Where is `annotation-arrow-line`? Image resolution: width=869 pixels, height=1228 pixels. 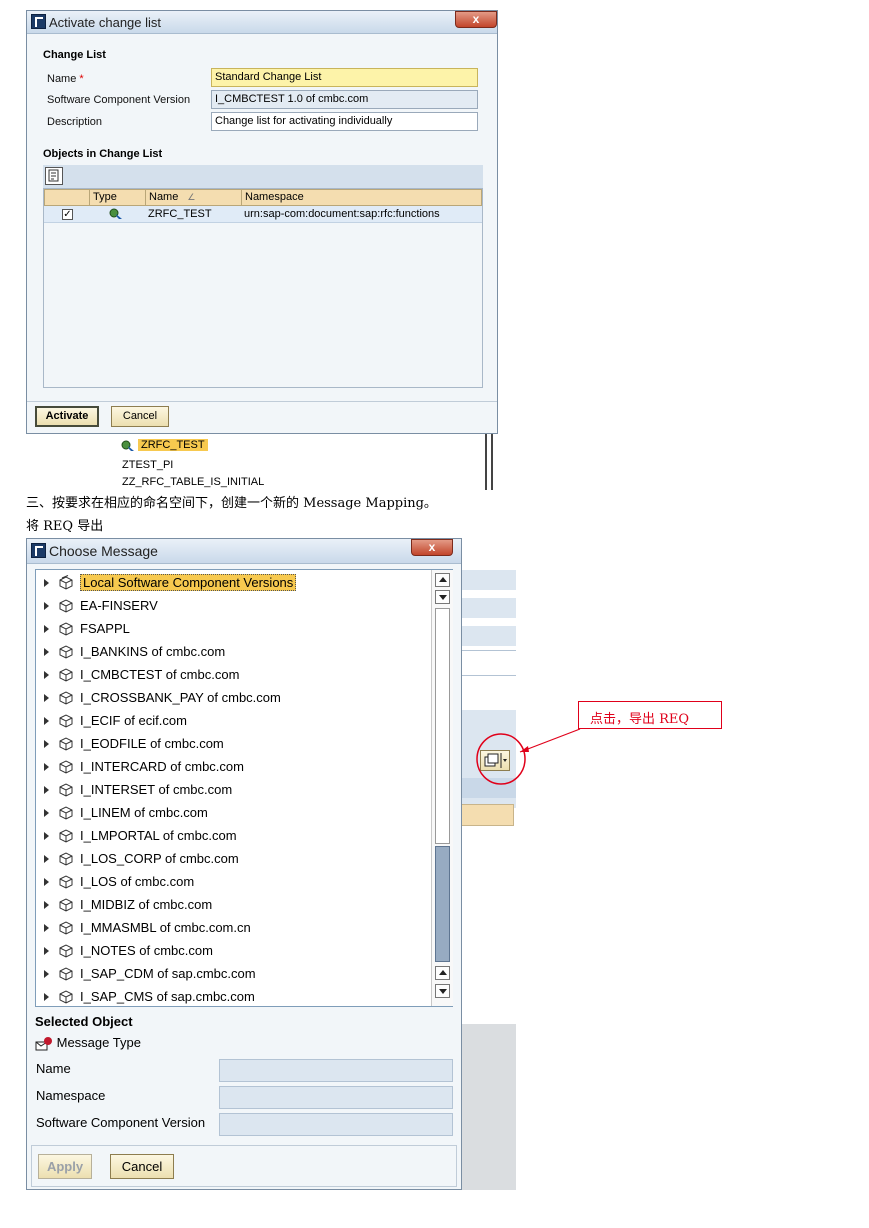 annotation-arrow-line is located at coordinates (550, 740).